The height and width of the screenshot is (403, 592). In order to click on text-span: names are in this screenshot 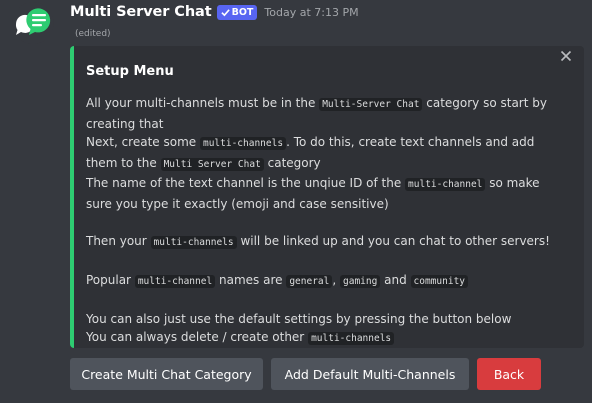, I will do `click(251, 279)`.